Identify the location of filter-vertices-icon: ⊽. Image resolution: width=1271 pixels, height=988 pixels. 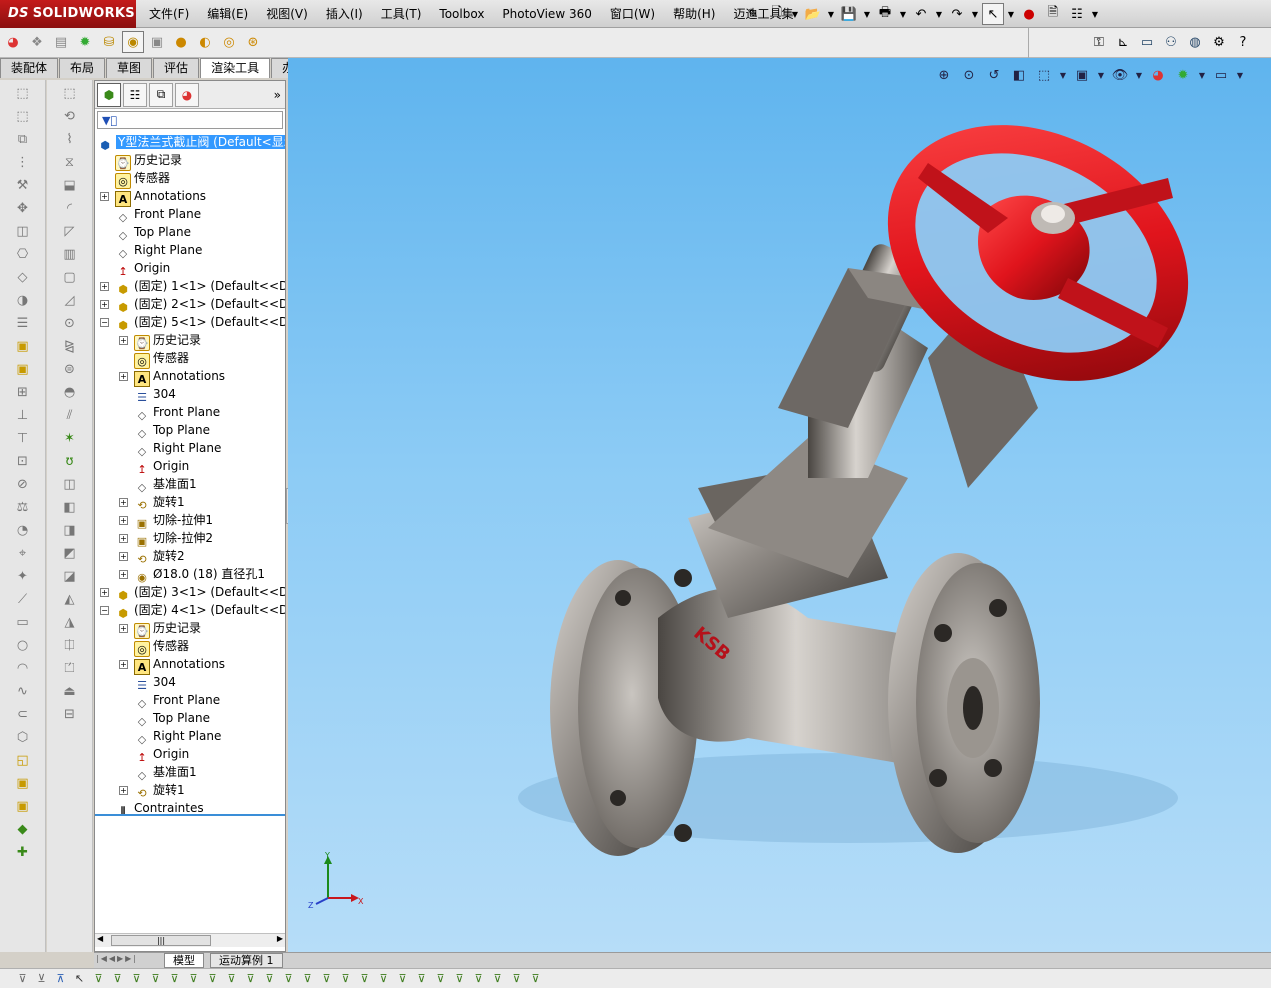
(98, 979).